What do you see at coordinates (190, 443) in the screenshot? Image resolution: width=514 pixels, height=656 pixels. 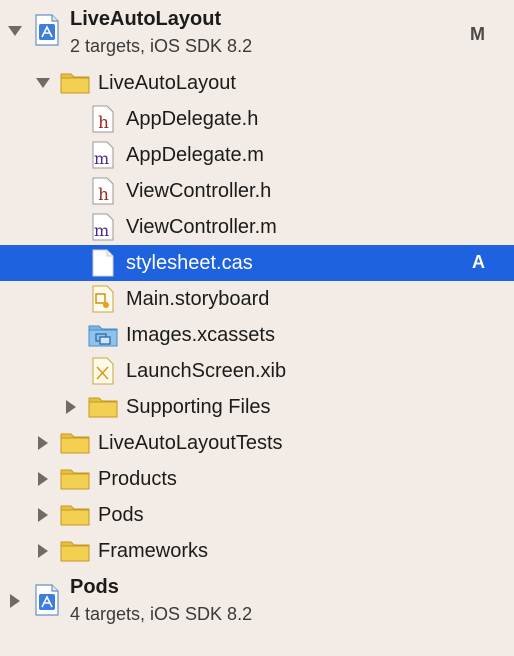 I see `group-label: LiveAutoLayoutTests` at bounding box center [190, 443].